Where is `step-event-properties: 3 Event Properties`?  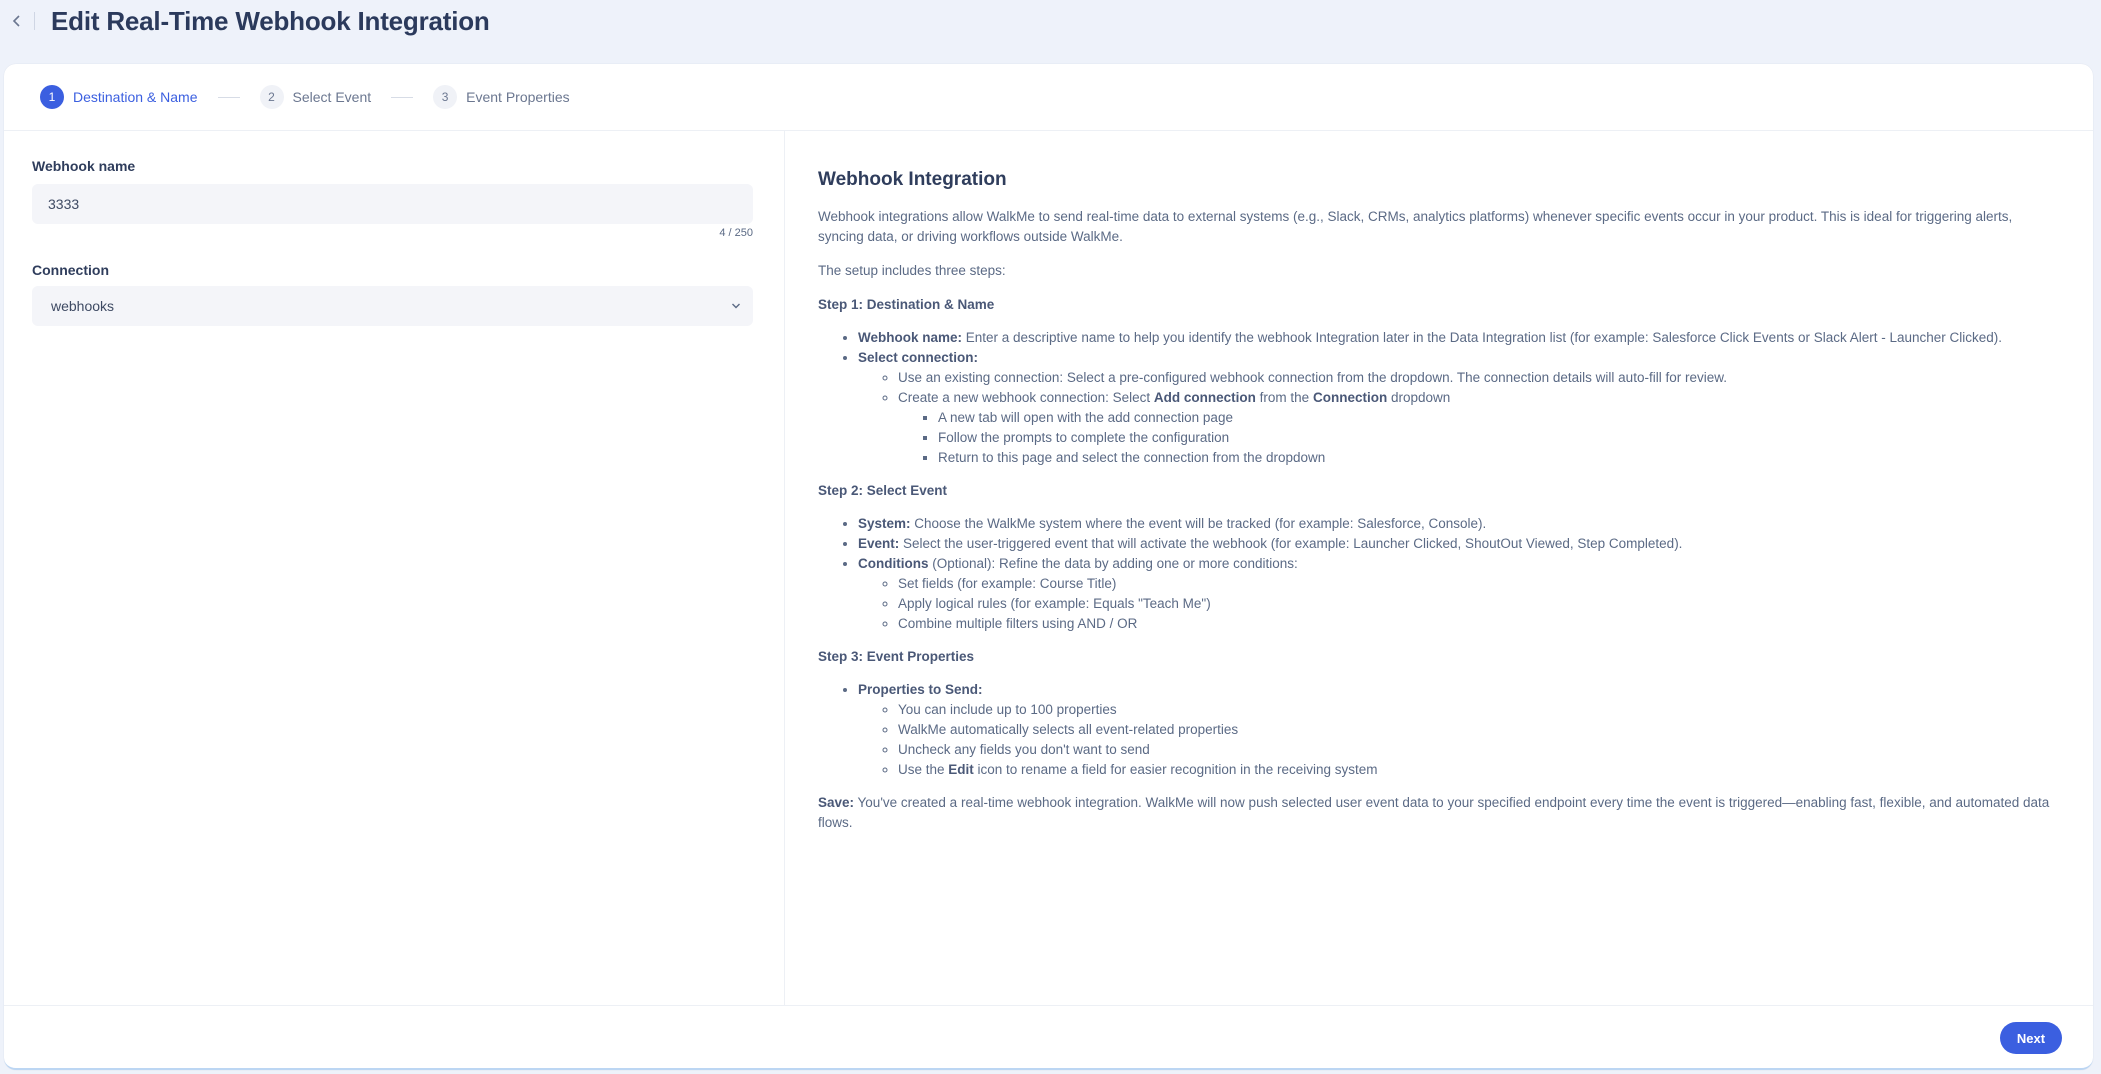 step-event-properties: 3 Event Properties is located at coordinates (501, 97).